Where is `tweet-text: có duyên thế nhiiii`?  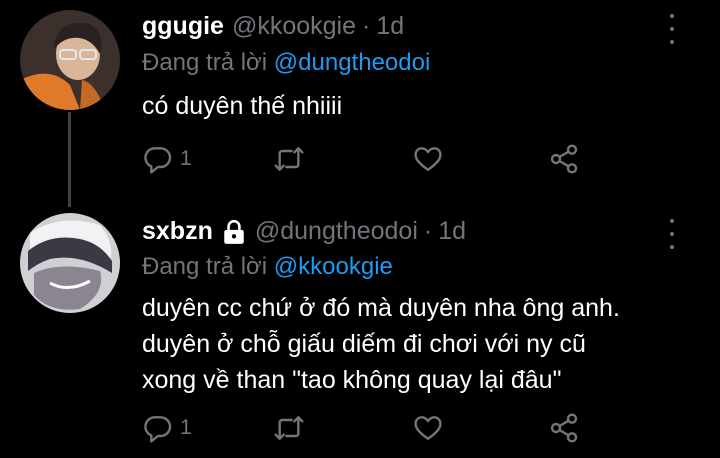 tweet-text: có duyên thế nhiiii is located at coordinates (242, 106).